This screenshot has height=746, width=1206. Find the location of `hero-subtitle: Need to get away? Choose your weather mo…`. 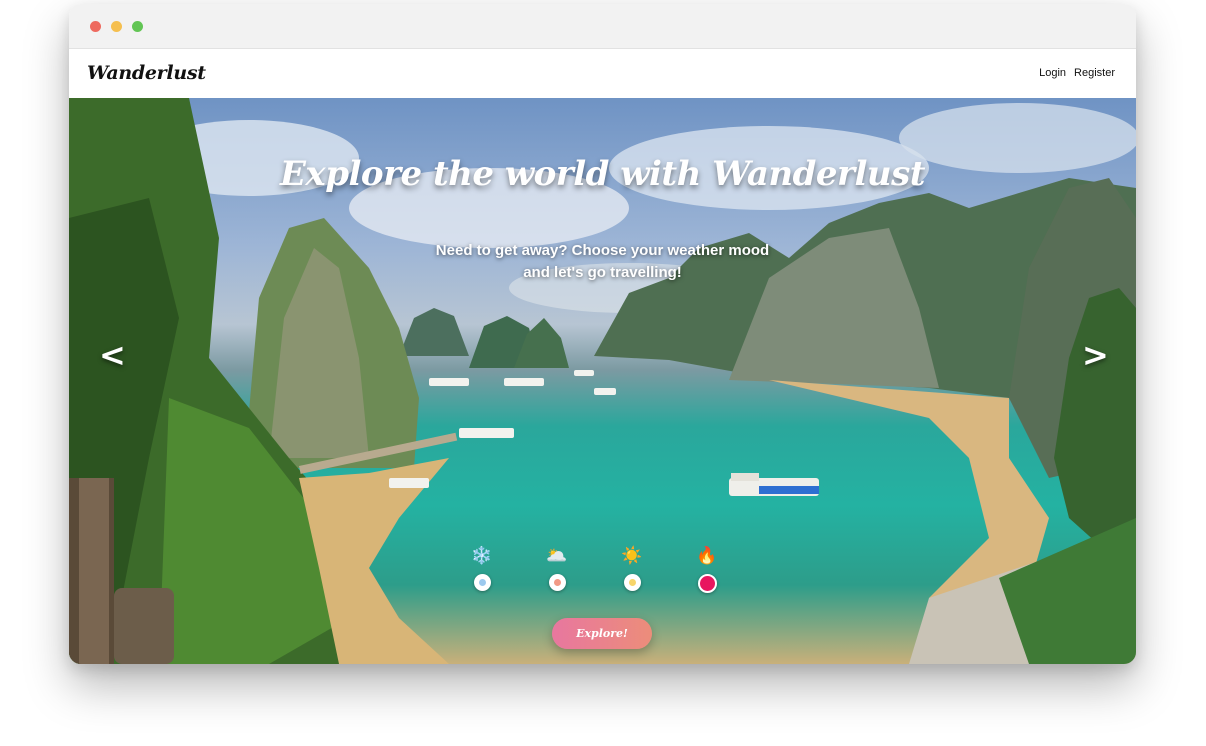

hero-subtitle: Need to get away? Choose your weather mo… is located at coordinates (602, 261).